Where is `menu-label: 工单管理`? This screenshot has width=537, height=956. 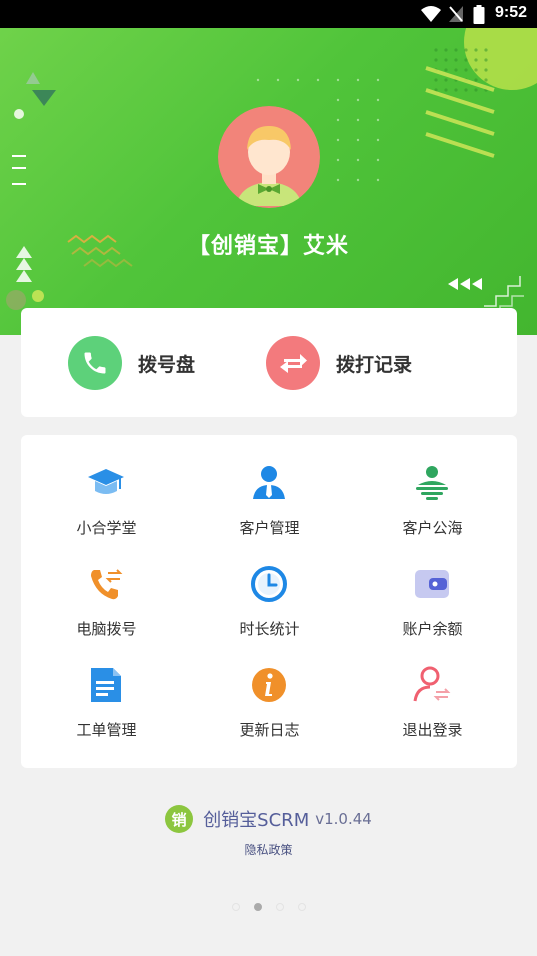
menu-label: 工单管理 is located at coordinates (106, 730).